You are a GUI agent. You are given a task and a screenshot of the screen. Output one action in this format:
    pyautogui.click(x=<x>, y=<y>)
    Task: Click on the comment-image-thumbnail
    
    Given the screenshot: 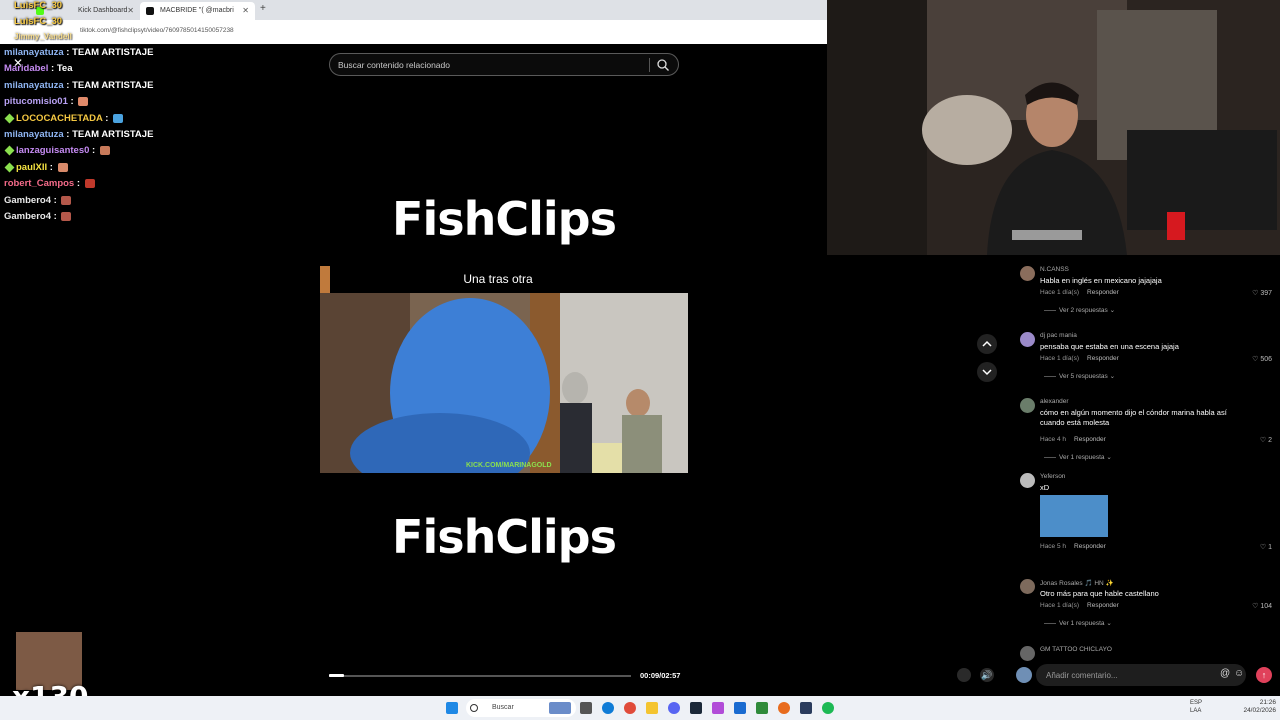 What is the action you would take?
    pyautogui.click(x=1074, y=516)
    